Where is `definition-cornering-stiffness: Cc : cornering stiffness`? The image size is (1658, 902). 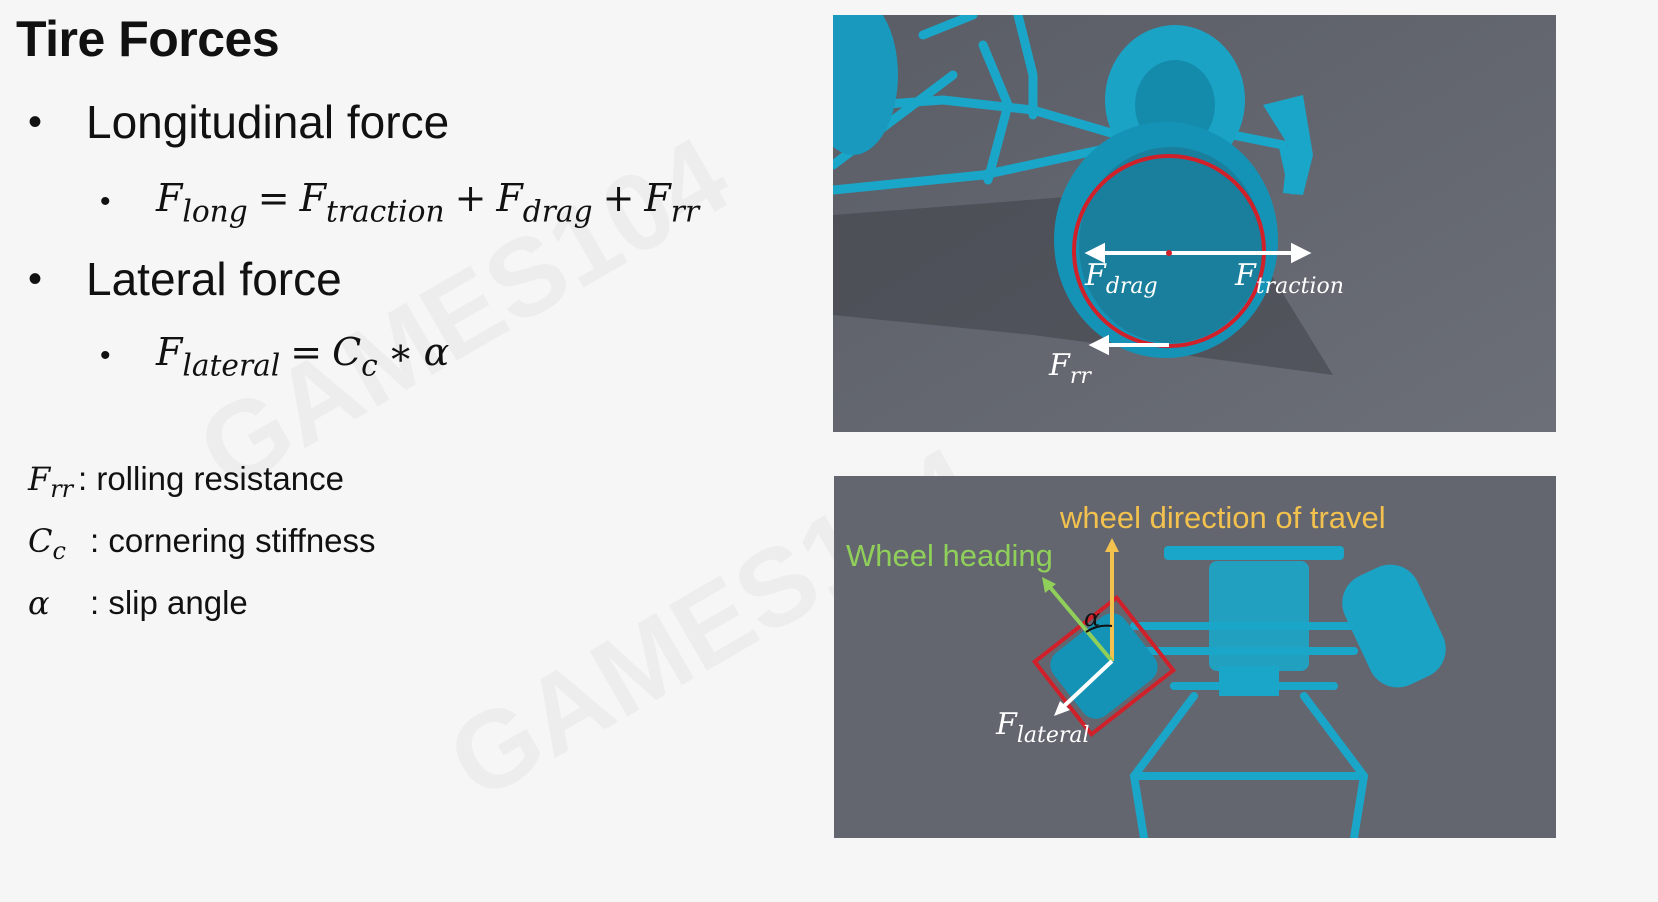
definition-cornering-stiffness: Cc : cornering stiffness is located at coordinates (202, 543).